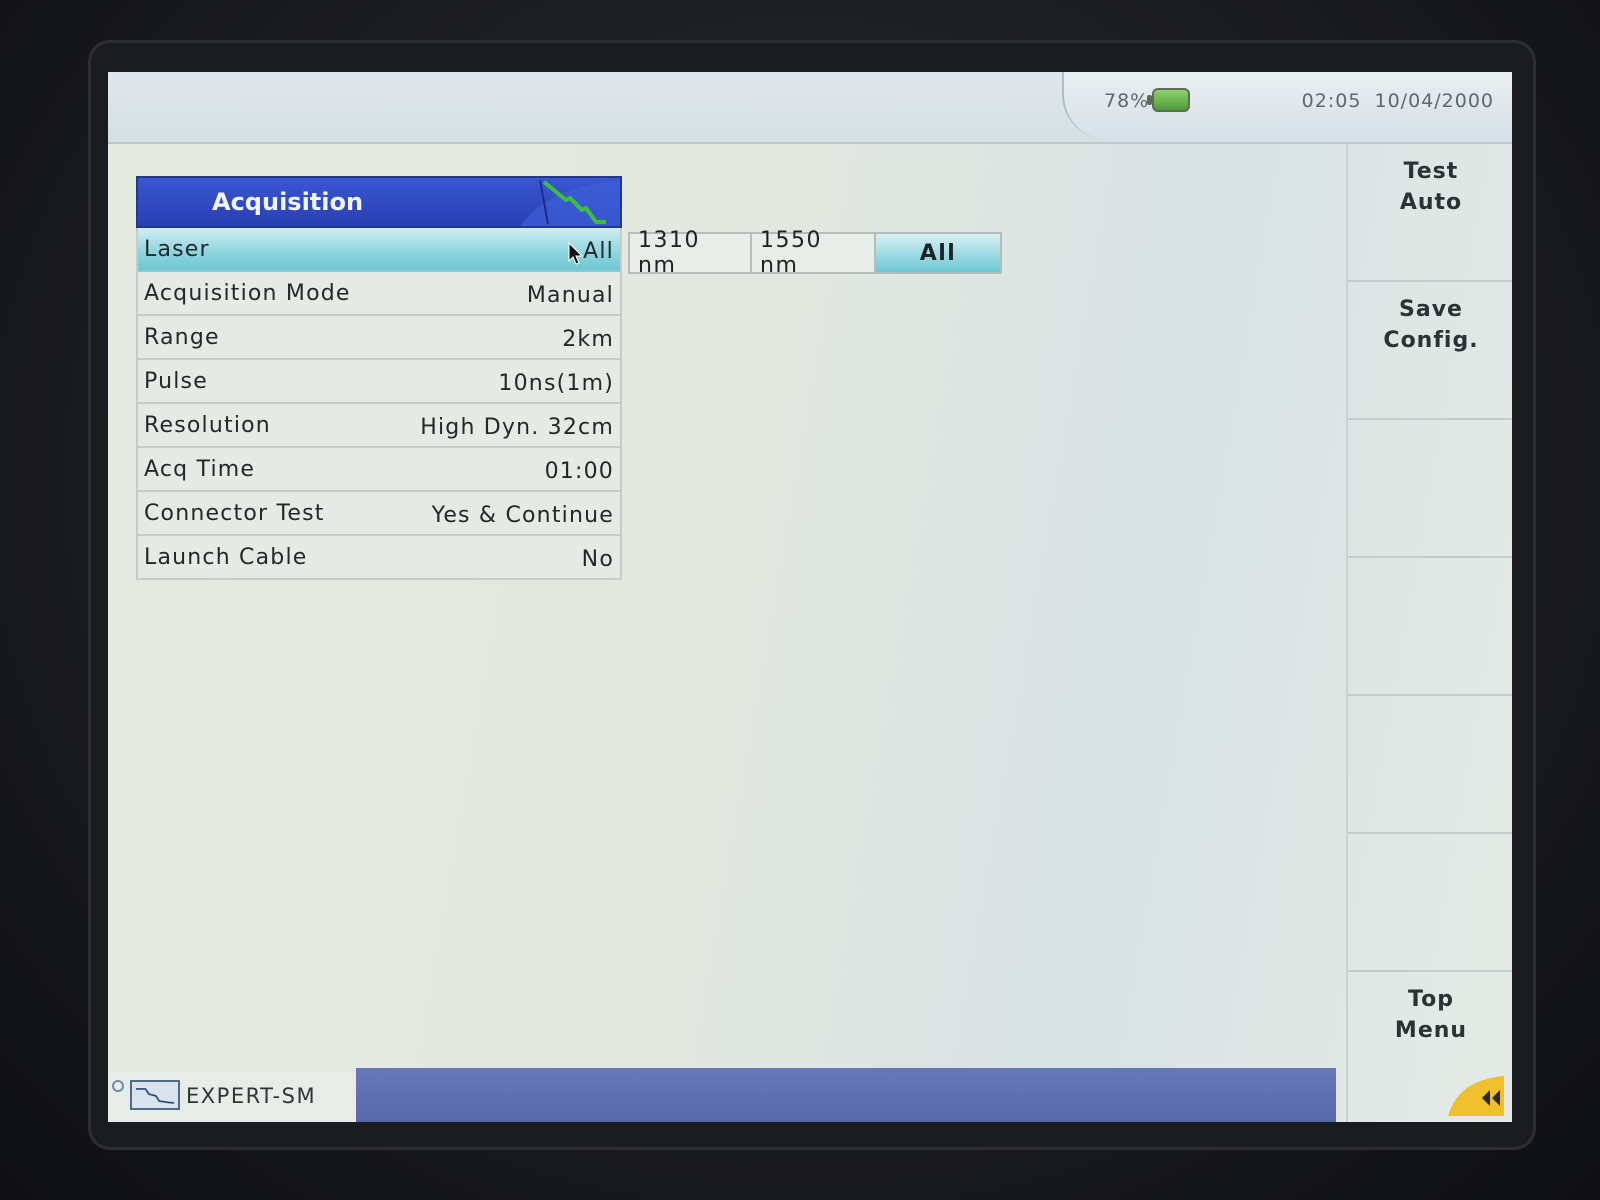 This screenshot has height=1200, width=1600. Describe the element at coordinates (207, 425) in the screenshot. I see `row-label: Resolution` at that location.